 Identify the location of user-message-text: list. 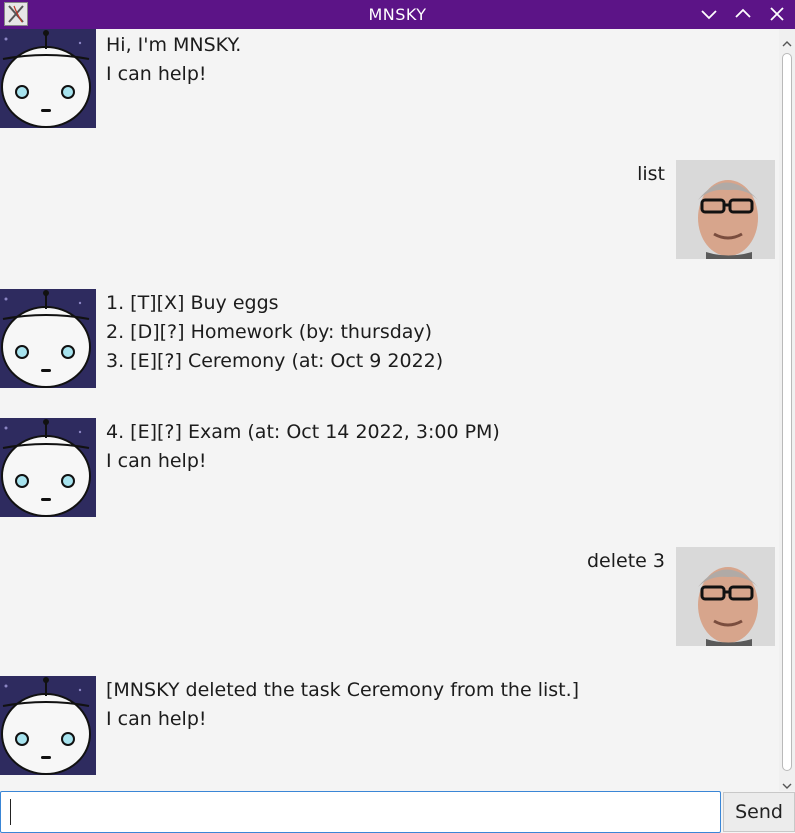
(651, 174).